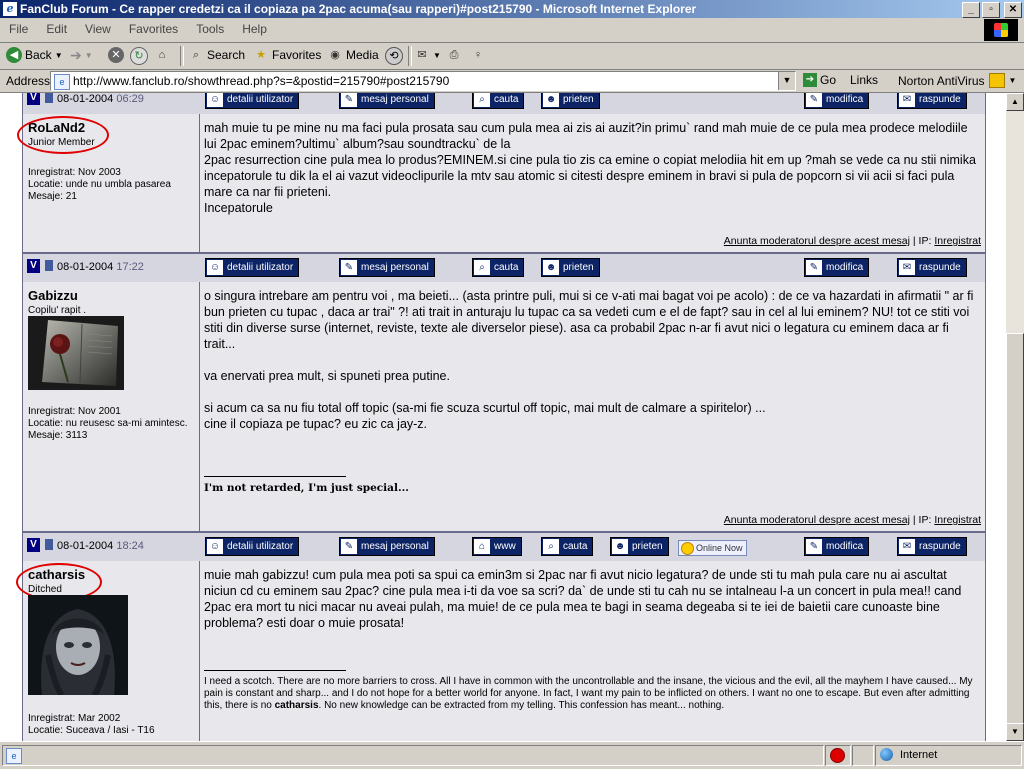  What do you see at coordinates (886, 754) in the screenshot?
I see `internet-globe-icon` at bounding box center [886, 754].